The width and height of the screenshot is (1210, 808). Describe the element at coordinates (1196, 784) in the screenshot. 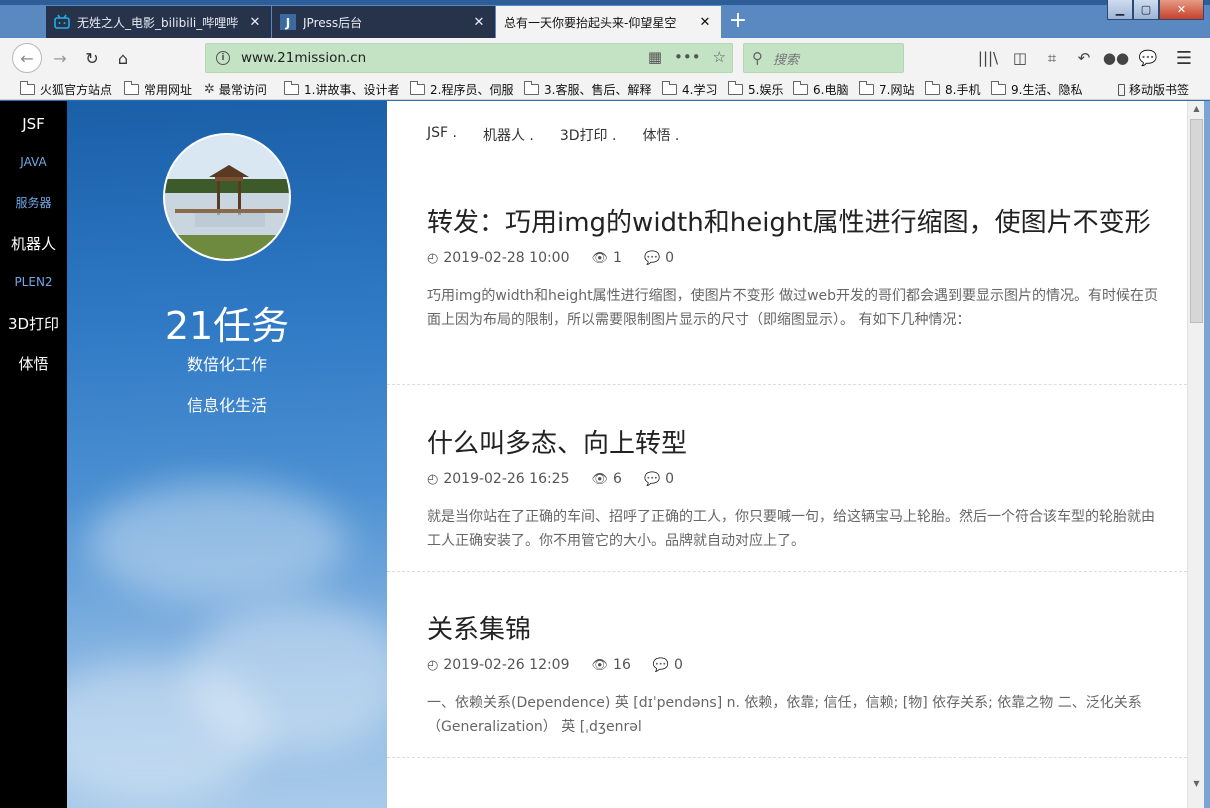

I see `scroll-down-icon: ▼` at that location.